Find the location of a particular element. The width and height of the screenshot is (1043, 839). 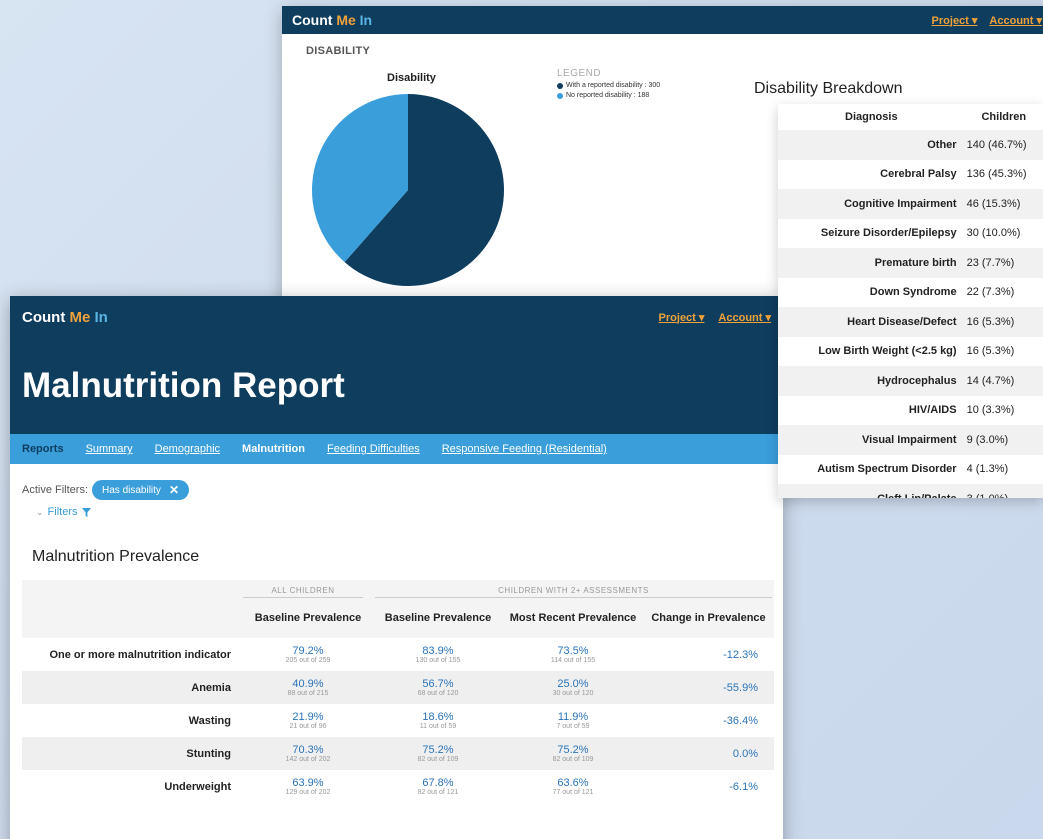

cell-all-baseline: 79.2% 205 out of 259 is located at coordinates (308, 654).